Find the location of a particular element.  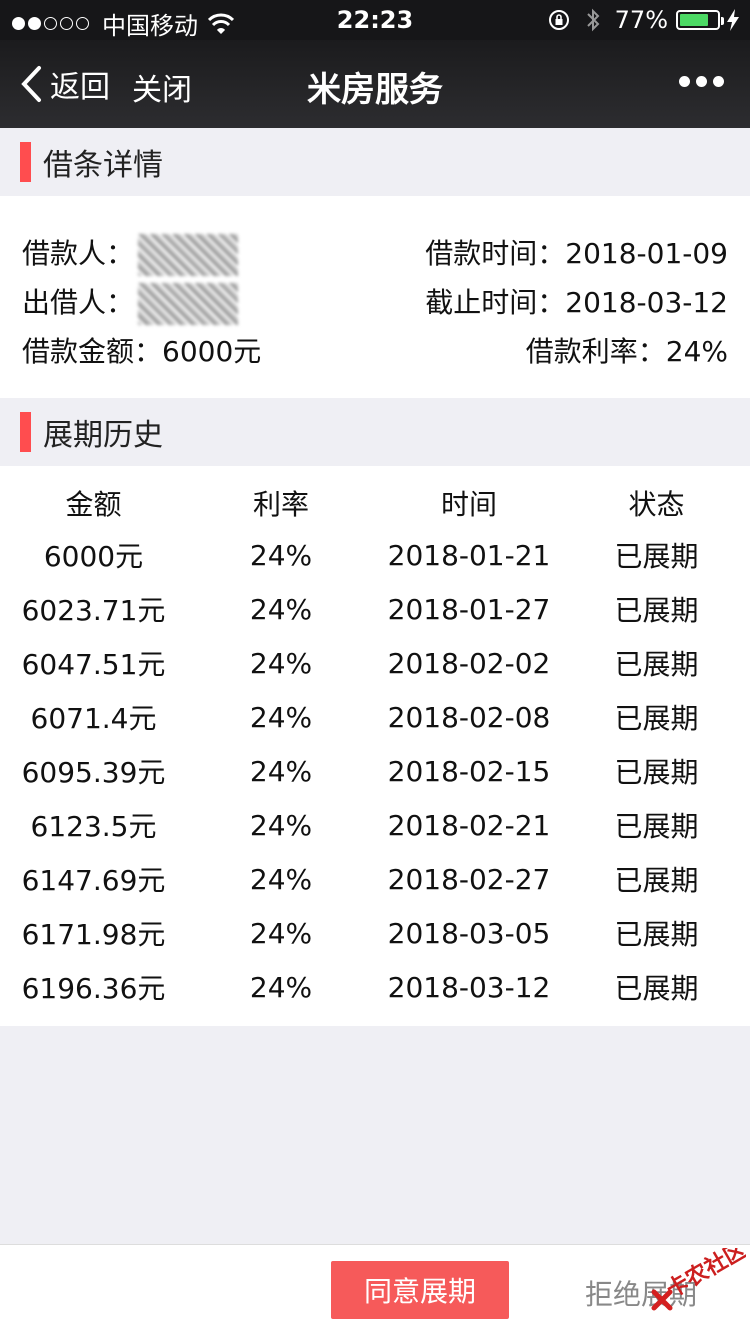

cell-time: 2018-02-27 is located at coordinates (469, 879).